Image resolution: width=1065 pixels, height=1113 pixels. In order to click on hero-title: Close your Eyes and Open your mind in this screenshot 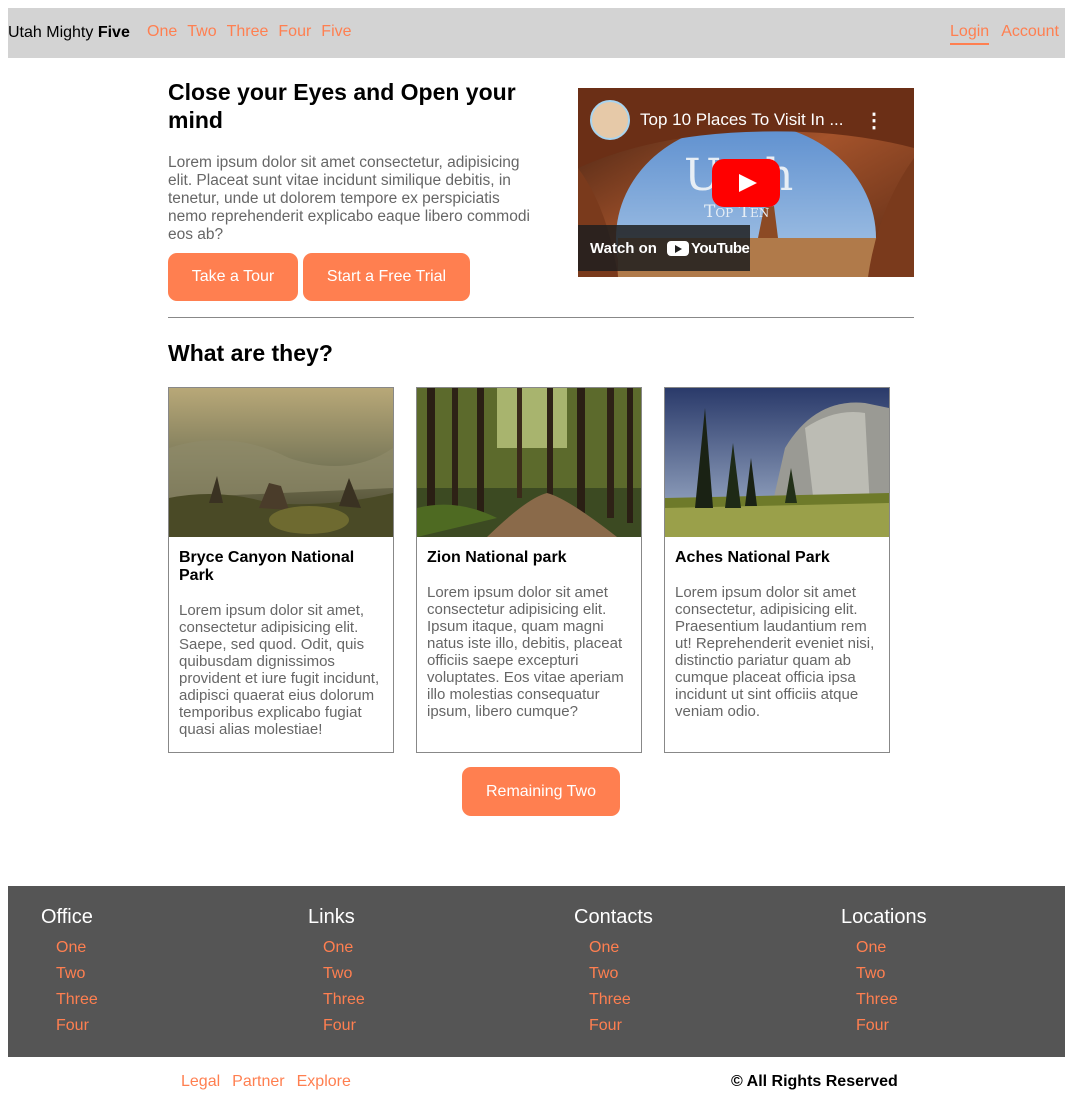, I will do `click(342, 106)`.